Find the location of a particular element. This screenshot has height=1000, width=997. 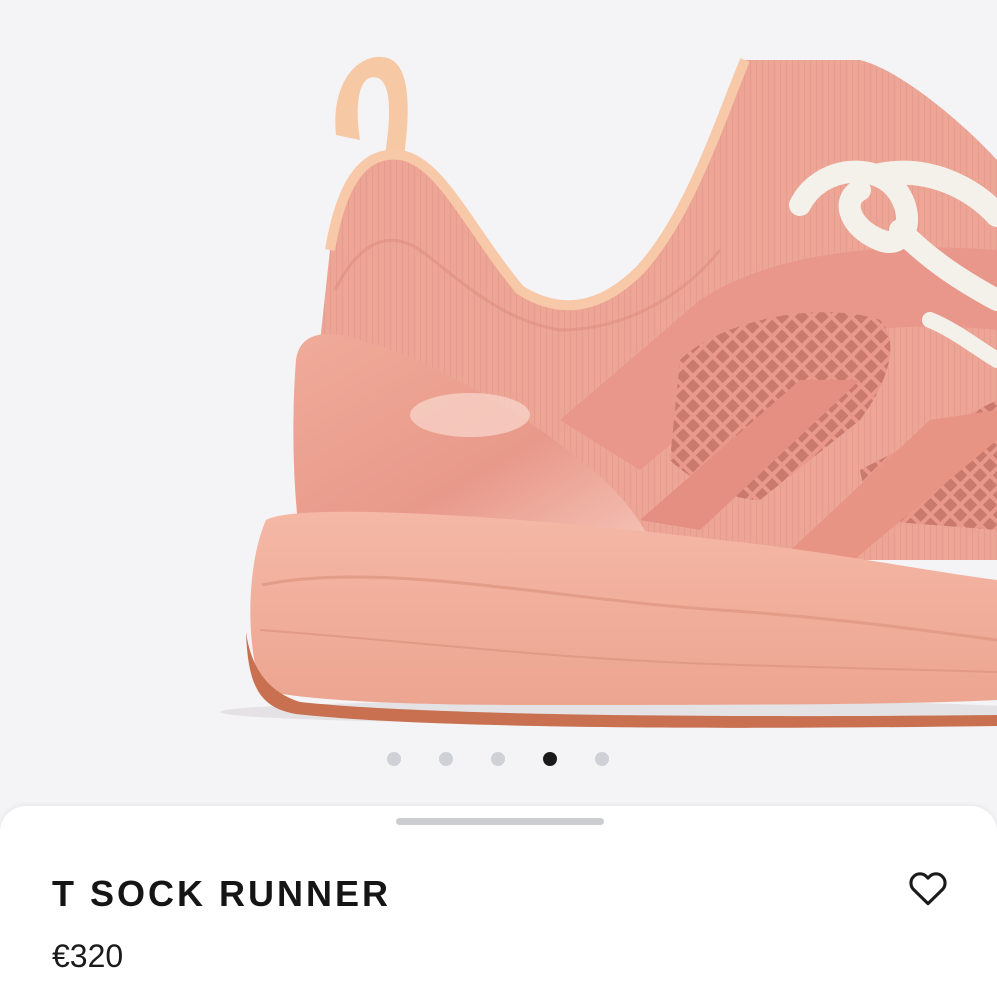

sheet-drag-handle is located at coordinates (500, 821).